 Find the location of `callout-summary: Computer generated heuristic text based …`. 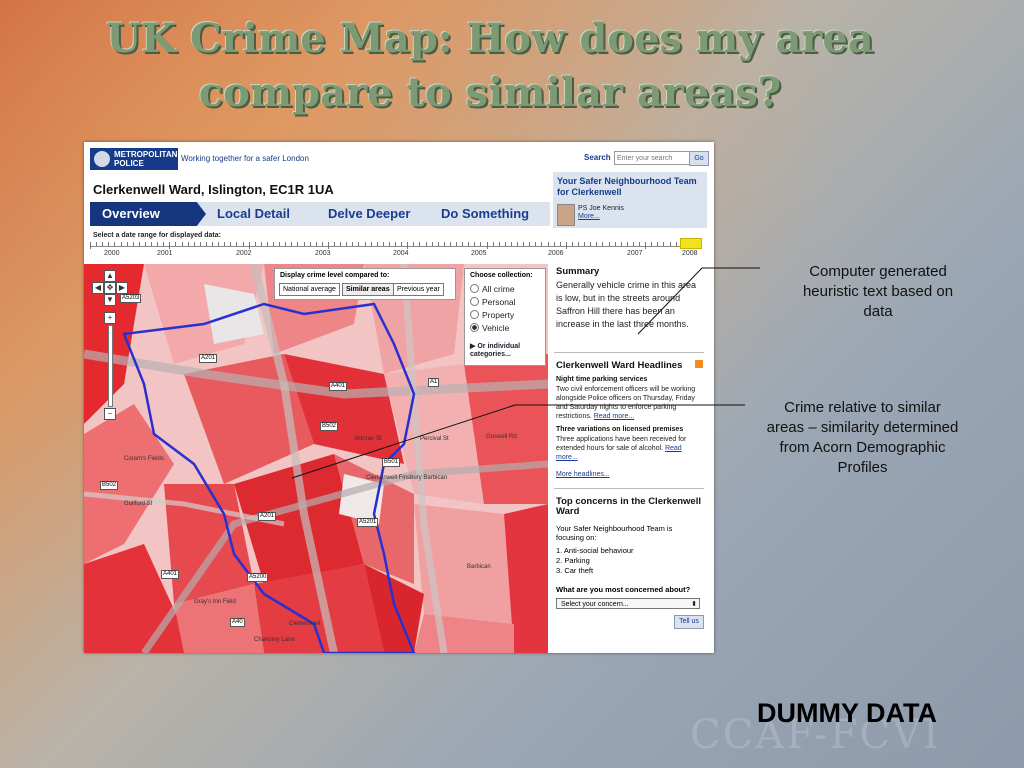

callout-summary: Computer generated heuristic text based … is located at coordinates (878, 291).